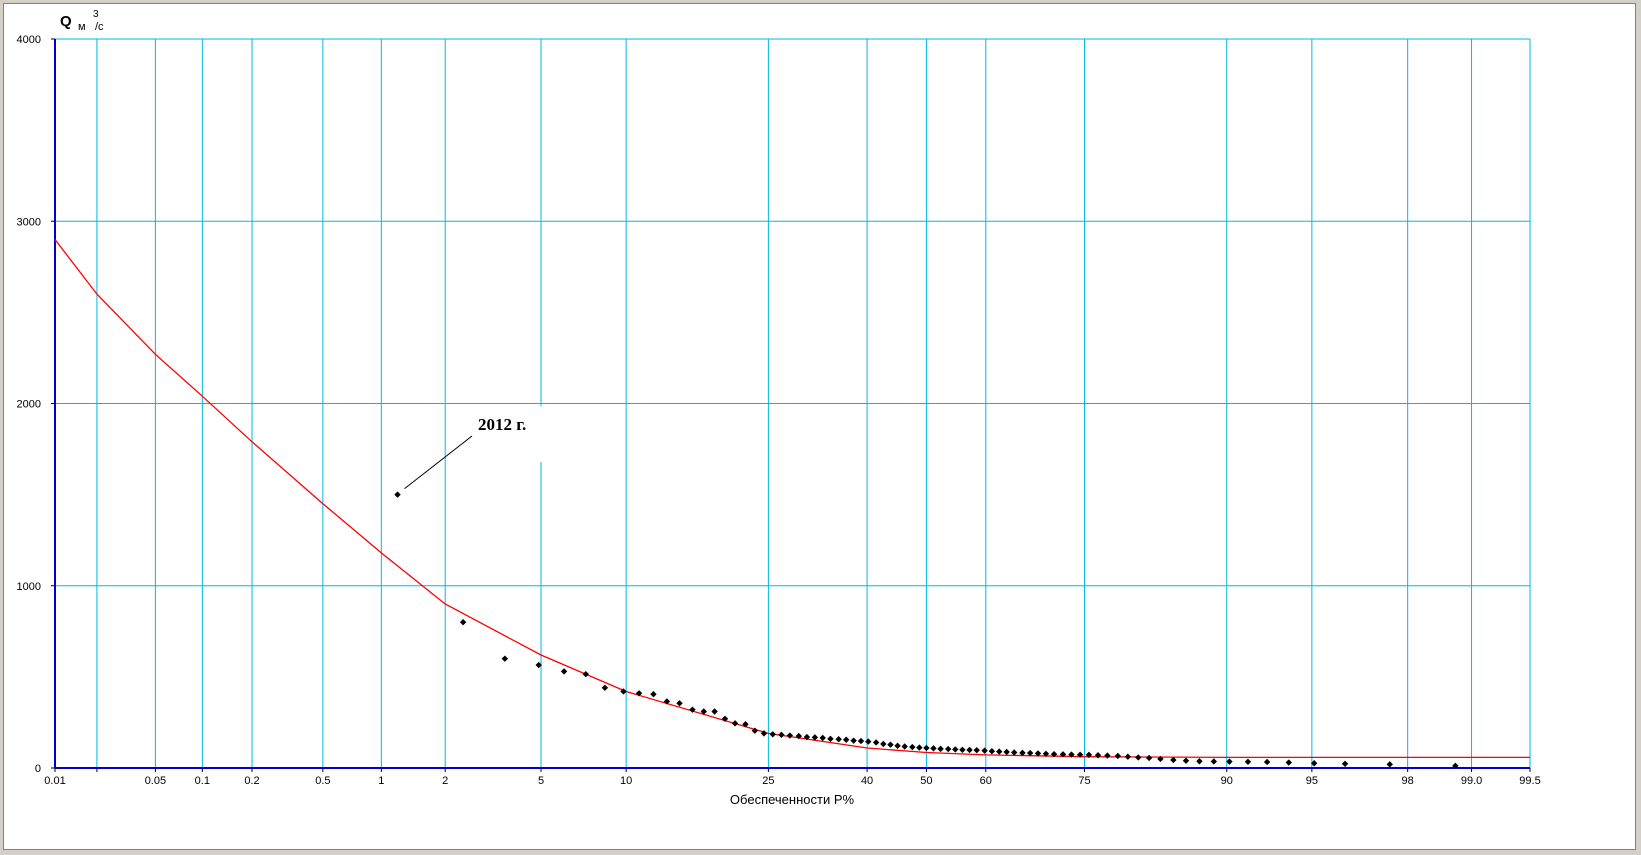  Describe the element at coordinates (1408, 781) in the screenshot. I see `x-tick-label: 98` at that location.